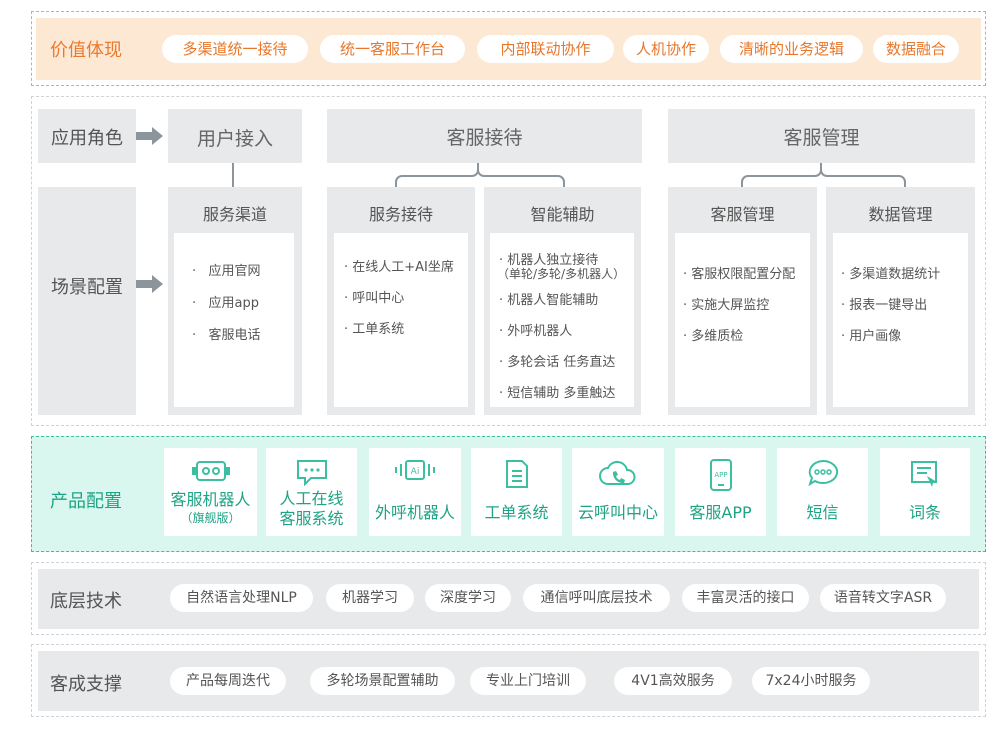  Describe the element at coordinates (370, 598) in the screenshot. I see `tech-item: 机器学习` at that location.